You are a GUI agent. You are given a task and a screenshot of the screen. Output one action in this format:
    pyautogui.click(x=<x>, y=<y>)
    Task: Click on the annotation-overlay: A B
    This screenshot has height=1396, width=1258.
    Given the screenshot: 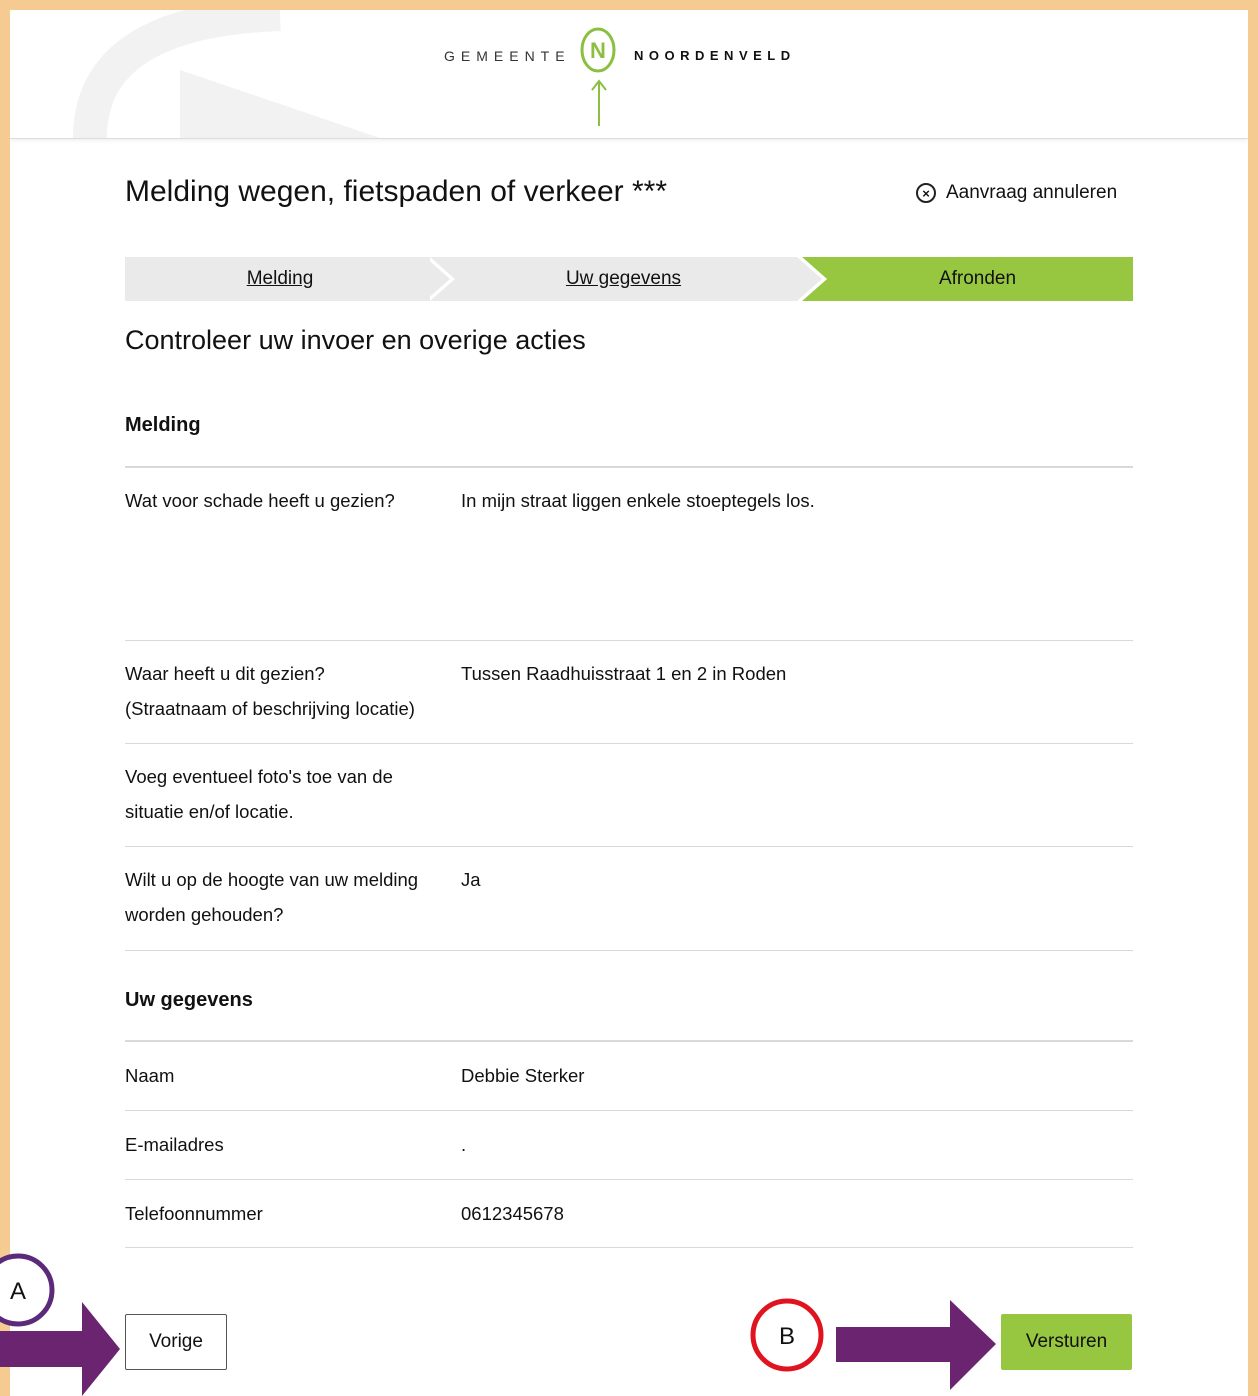 What is the action you would take?
    pyautogui.click(x=498, y=1324)
    